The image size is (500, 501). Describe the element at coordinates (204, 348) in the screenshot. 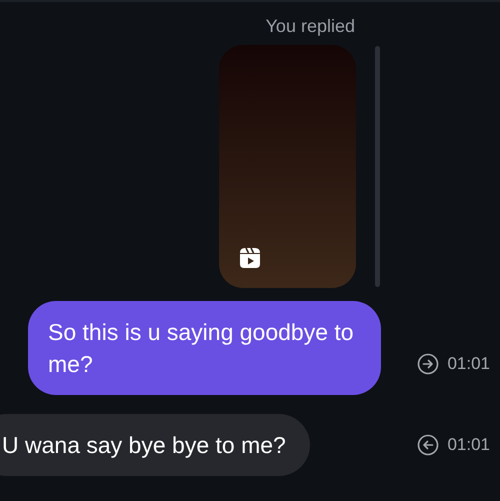

I see `message-bubble: So this is u saying goodbye to me?` at that location.